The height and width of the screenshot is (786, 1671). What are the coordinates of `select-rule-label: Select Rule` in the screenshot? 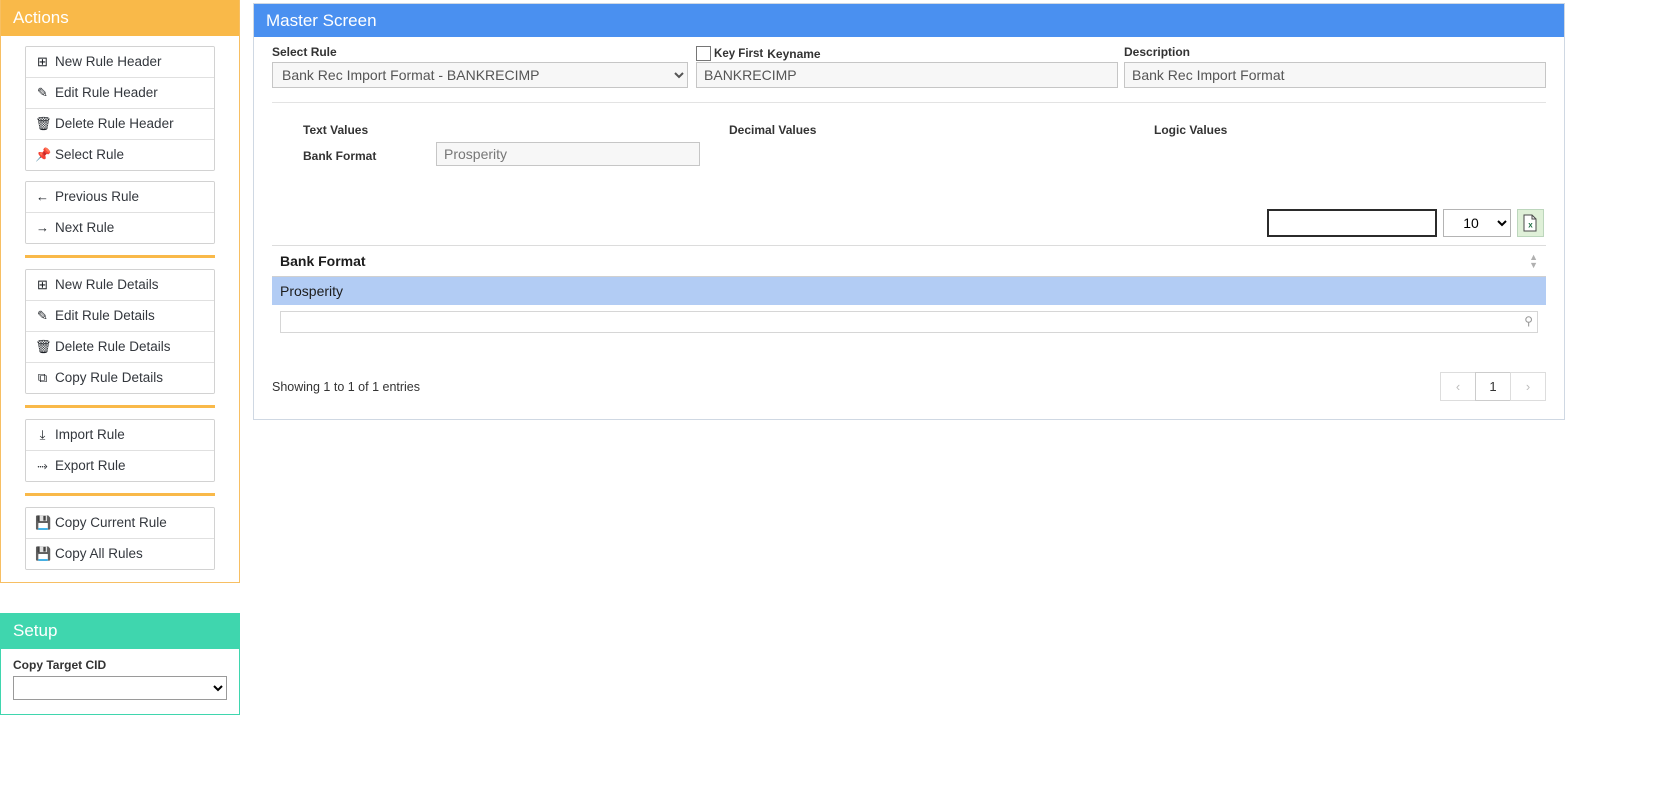 It's located at (90, 154).